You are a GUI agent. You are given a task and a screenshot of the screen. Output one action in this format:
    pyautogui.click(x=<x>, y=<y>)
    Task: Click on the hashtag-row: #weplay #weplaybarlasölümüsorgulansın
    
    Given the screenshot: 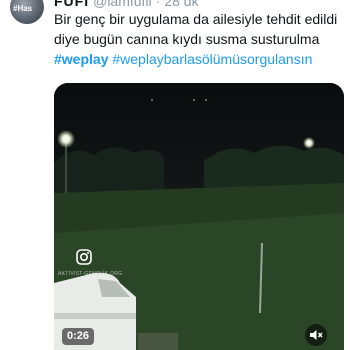 What is the action you would take?
    pyautogui.click(x=199, y=59)
    